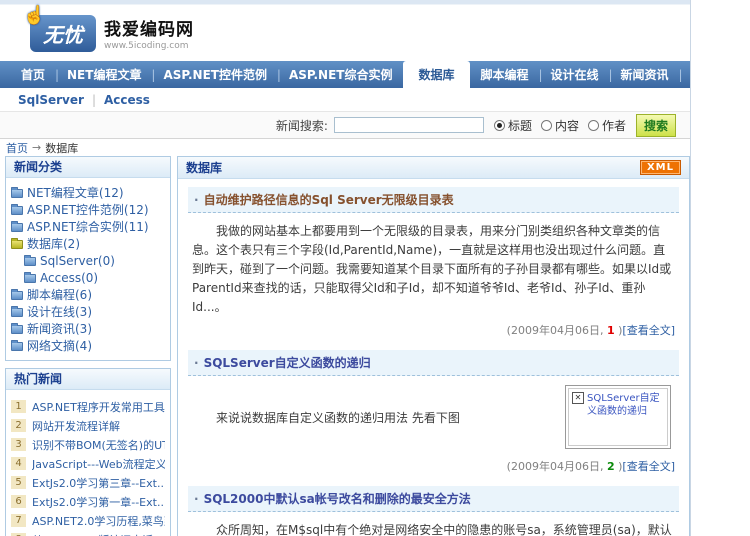 The width and height of the screenshot is (750, 536). I want to click on rank-badge: 3, so click(18, 444).